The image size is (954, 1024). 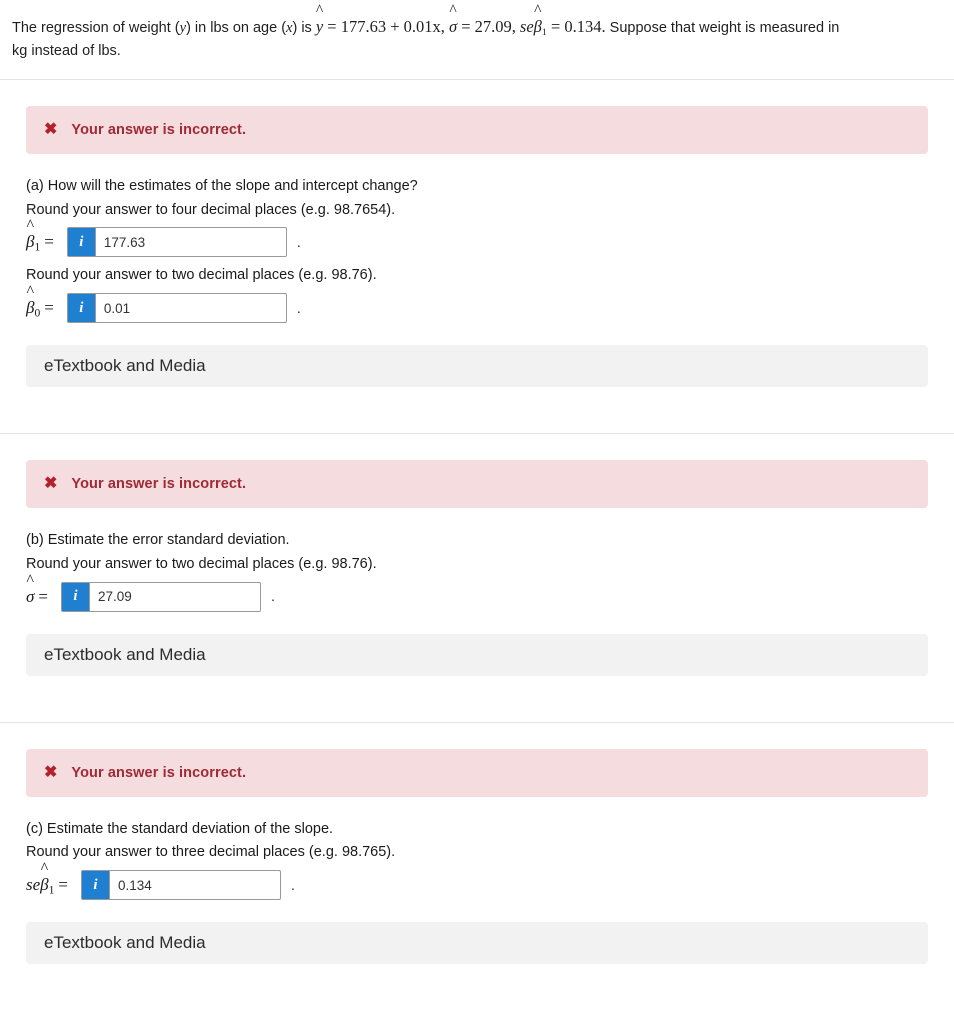 What do you see at coordinates (81, 242) in the screenshot?
I see `info-icon-a-1: i` at bounding box center [81, 242].